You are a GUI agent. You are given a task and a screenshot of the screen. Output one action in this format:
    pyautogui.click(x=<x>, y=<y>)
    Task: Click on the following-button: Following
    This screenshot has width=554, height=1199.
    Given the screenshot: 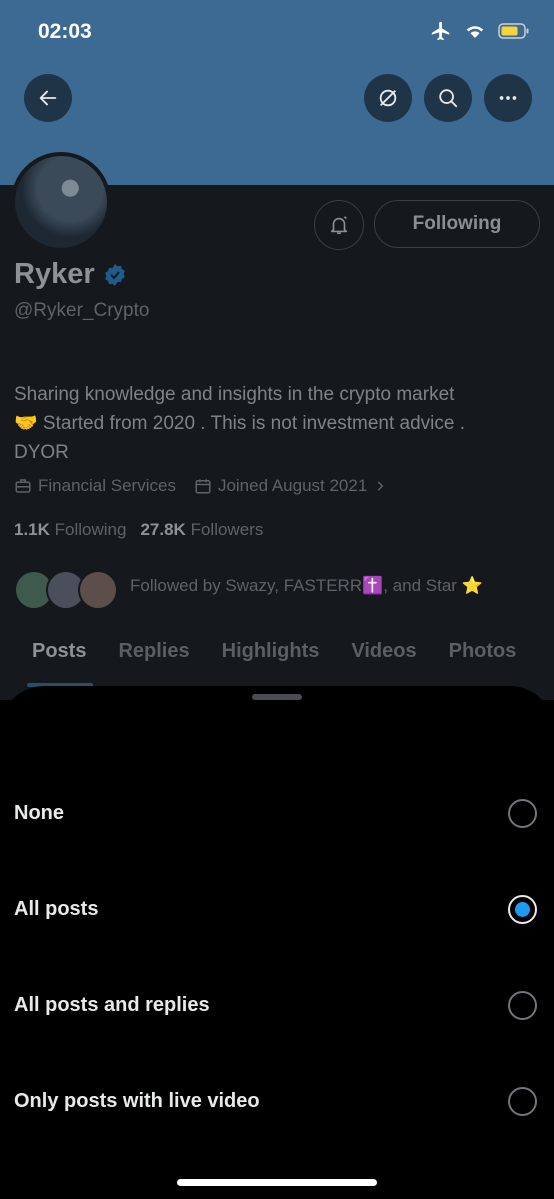 What is the action you would take?
    pyautogui.click(x=457, y=224)
    